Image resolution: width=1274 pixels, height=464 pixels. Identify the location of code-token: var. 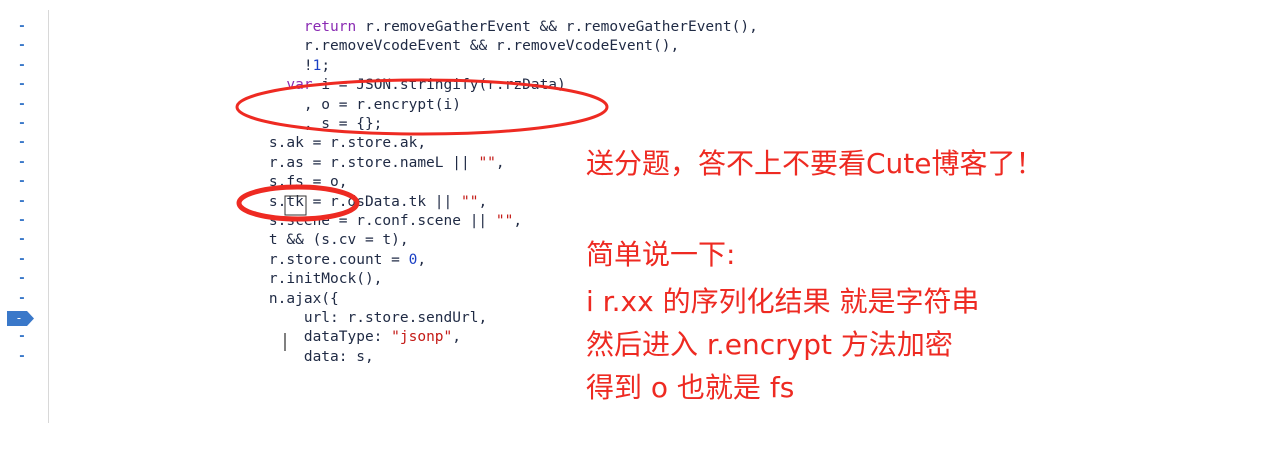
(299, 85).